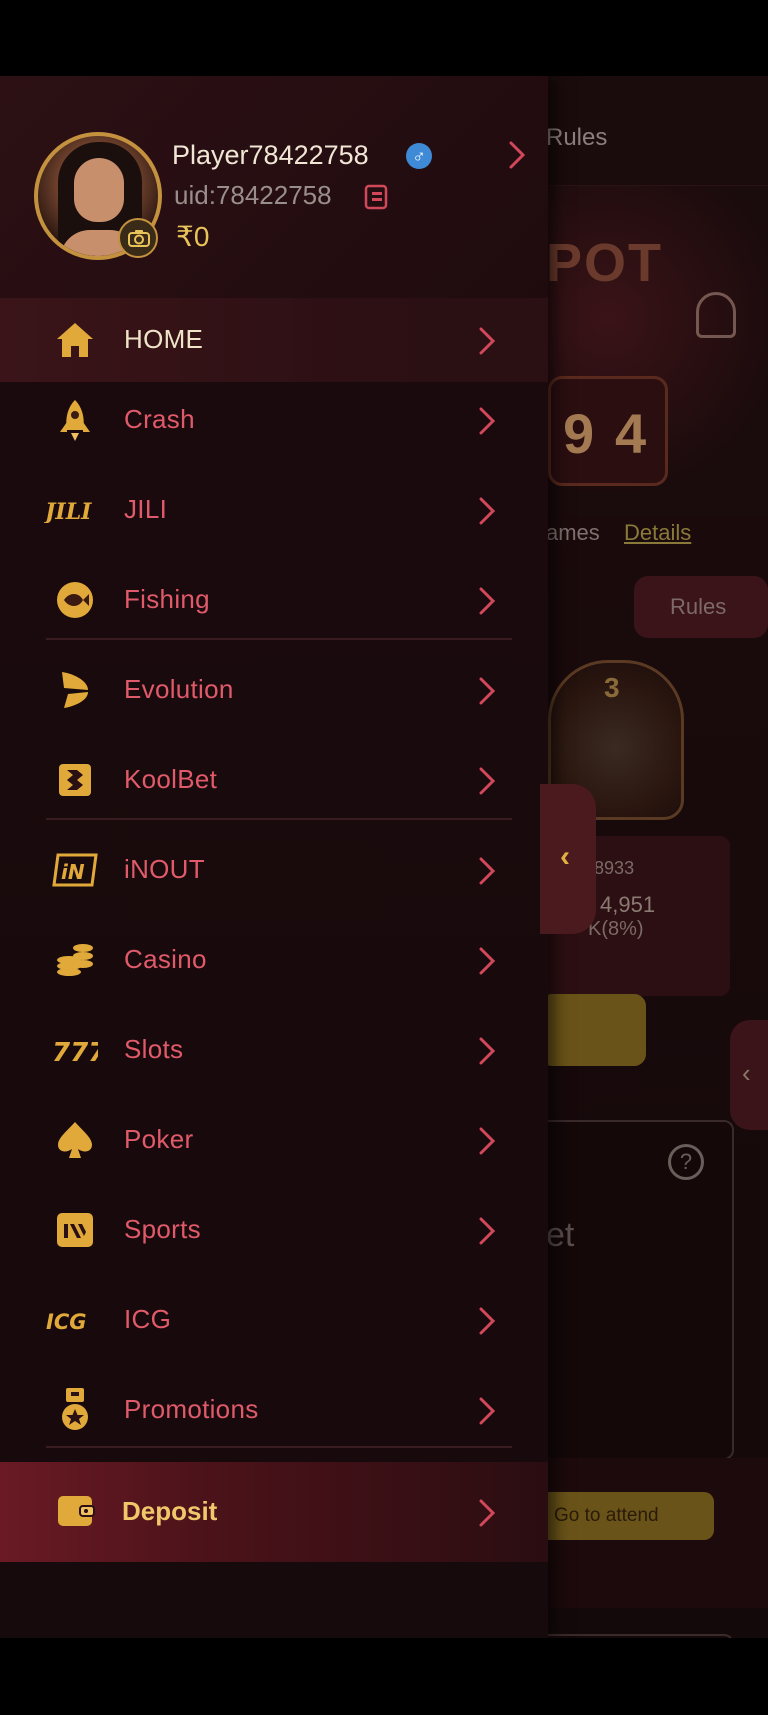 Image resolution: width=768 pixels, height=1715 pixels. What do you see at coordinates (162, 1229) in the screenshot?
I see `menu-item-label: Sports` at bounding box center [162, 1229].